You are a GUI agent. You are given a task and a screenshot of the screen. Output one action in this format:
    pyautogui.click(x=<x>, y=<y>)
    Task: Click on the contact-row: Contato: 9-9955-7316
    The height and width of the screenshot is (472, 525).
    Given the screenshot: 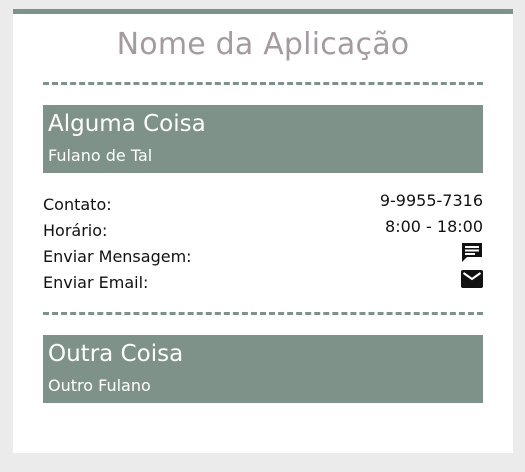 What is the action you would take?
    pyautogui.click(x=263, y=205)
    